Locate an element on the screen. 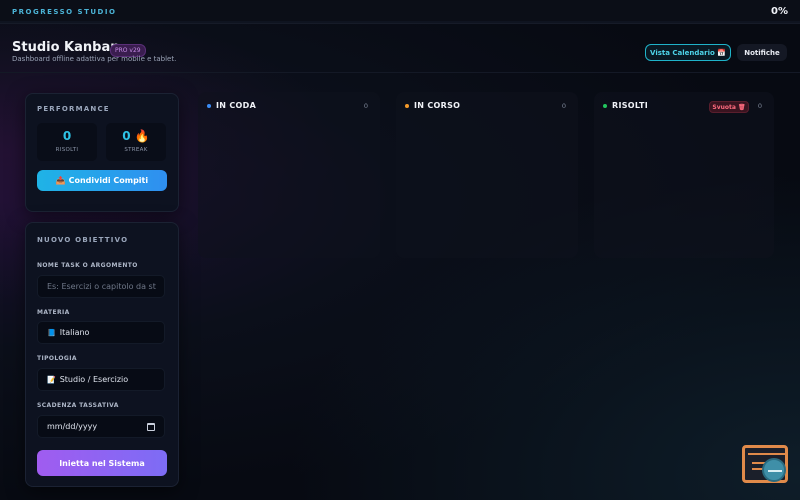 The image size is (800, 500). progress-bar: PROGRESSO STUDIO 0% is located at coordinates (400, 12).